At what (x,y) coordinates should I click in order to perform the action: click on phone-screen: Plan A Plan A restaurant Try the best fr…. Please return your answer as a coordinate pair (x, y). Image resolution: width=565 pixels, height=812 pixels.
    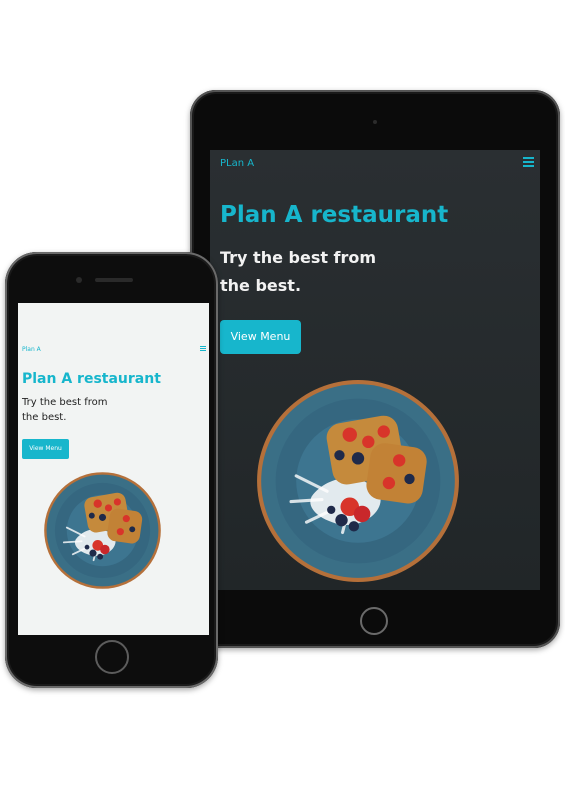
    Looking at the image, I should click on (113, 469).